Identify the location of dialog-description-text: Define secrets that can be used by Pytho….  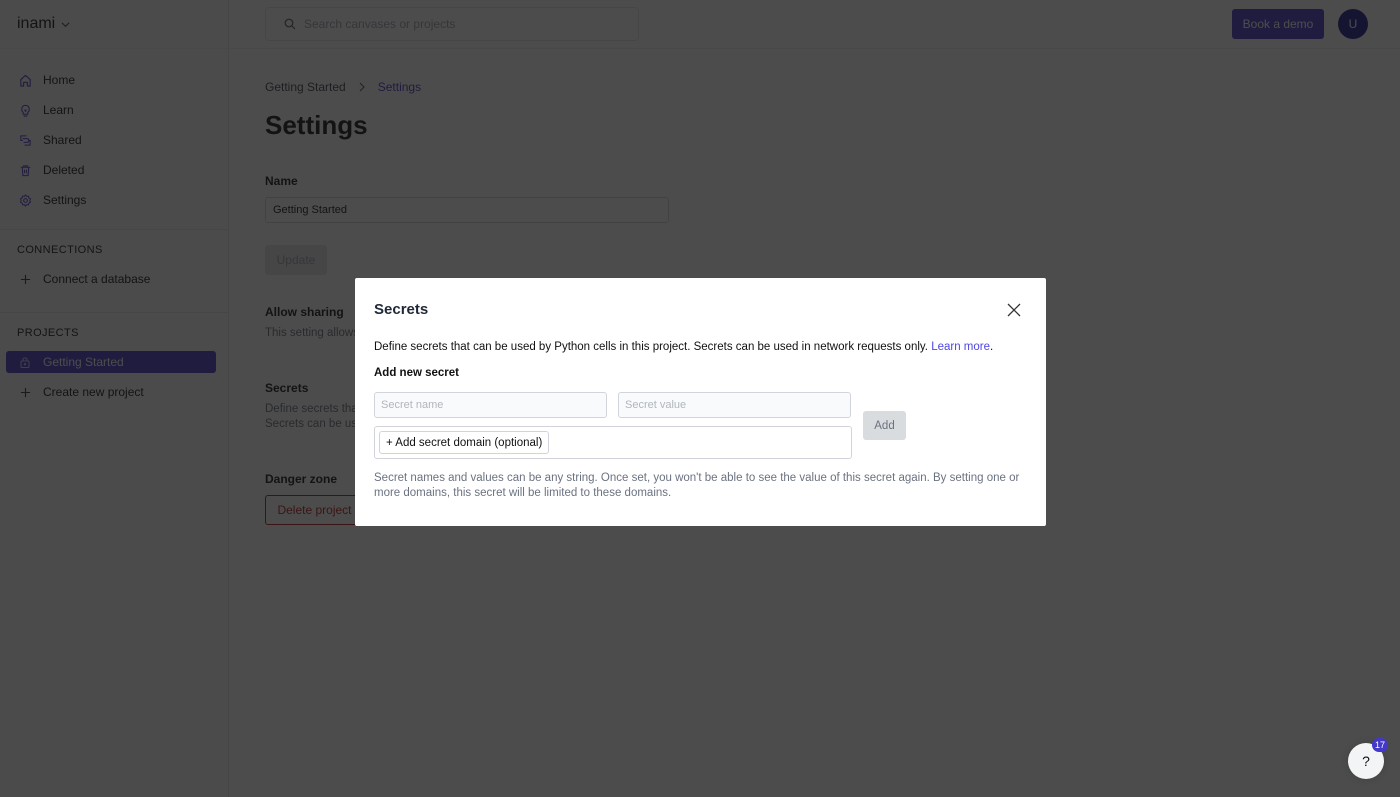
(653, 347).